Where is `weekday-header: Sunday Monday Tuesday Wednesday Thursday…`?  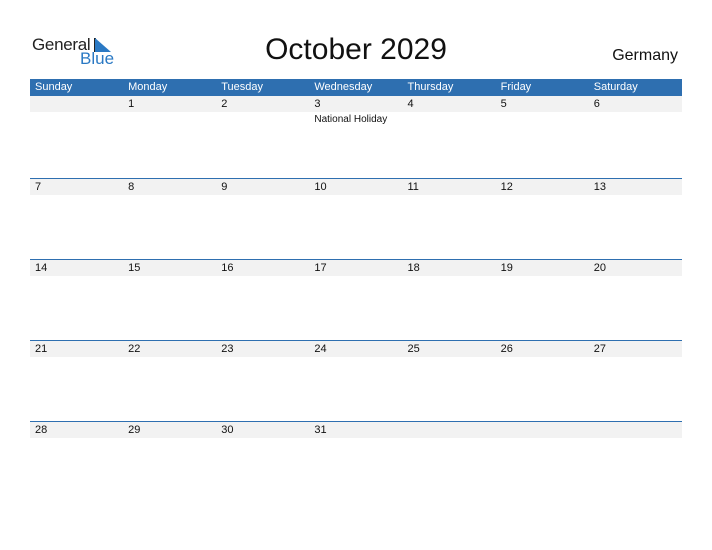
weekday-header: Sunday Monday Tuesday Wednesday Thursday… is located at coordinates (356, 87).